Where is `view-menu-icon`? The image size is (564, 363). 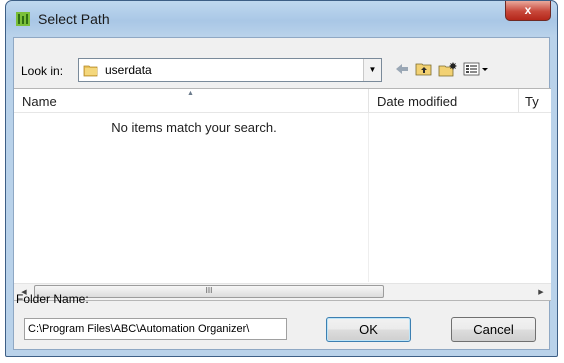 view-menu-icon is located at coordinates (475, 69).